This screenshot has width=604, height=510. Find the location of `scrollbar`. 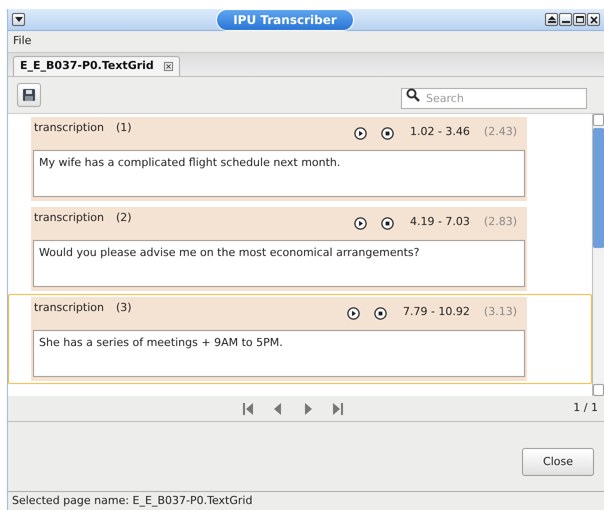

scrollbar is located at coordinates (598, 255).